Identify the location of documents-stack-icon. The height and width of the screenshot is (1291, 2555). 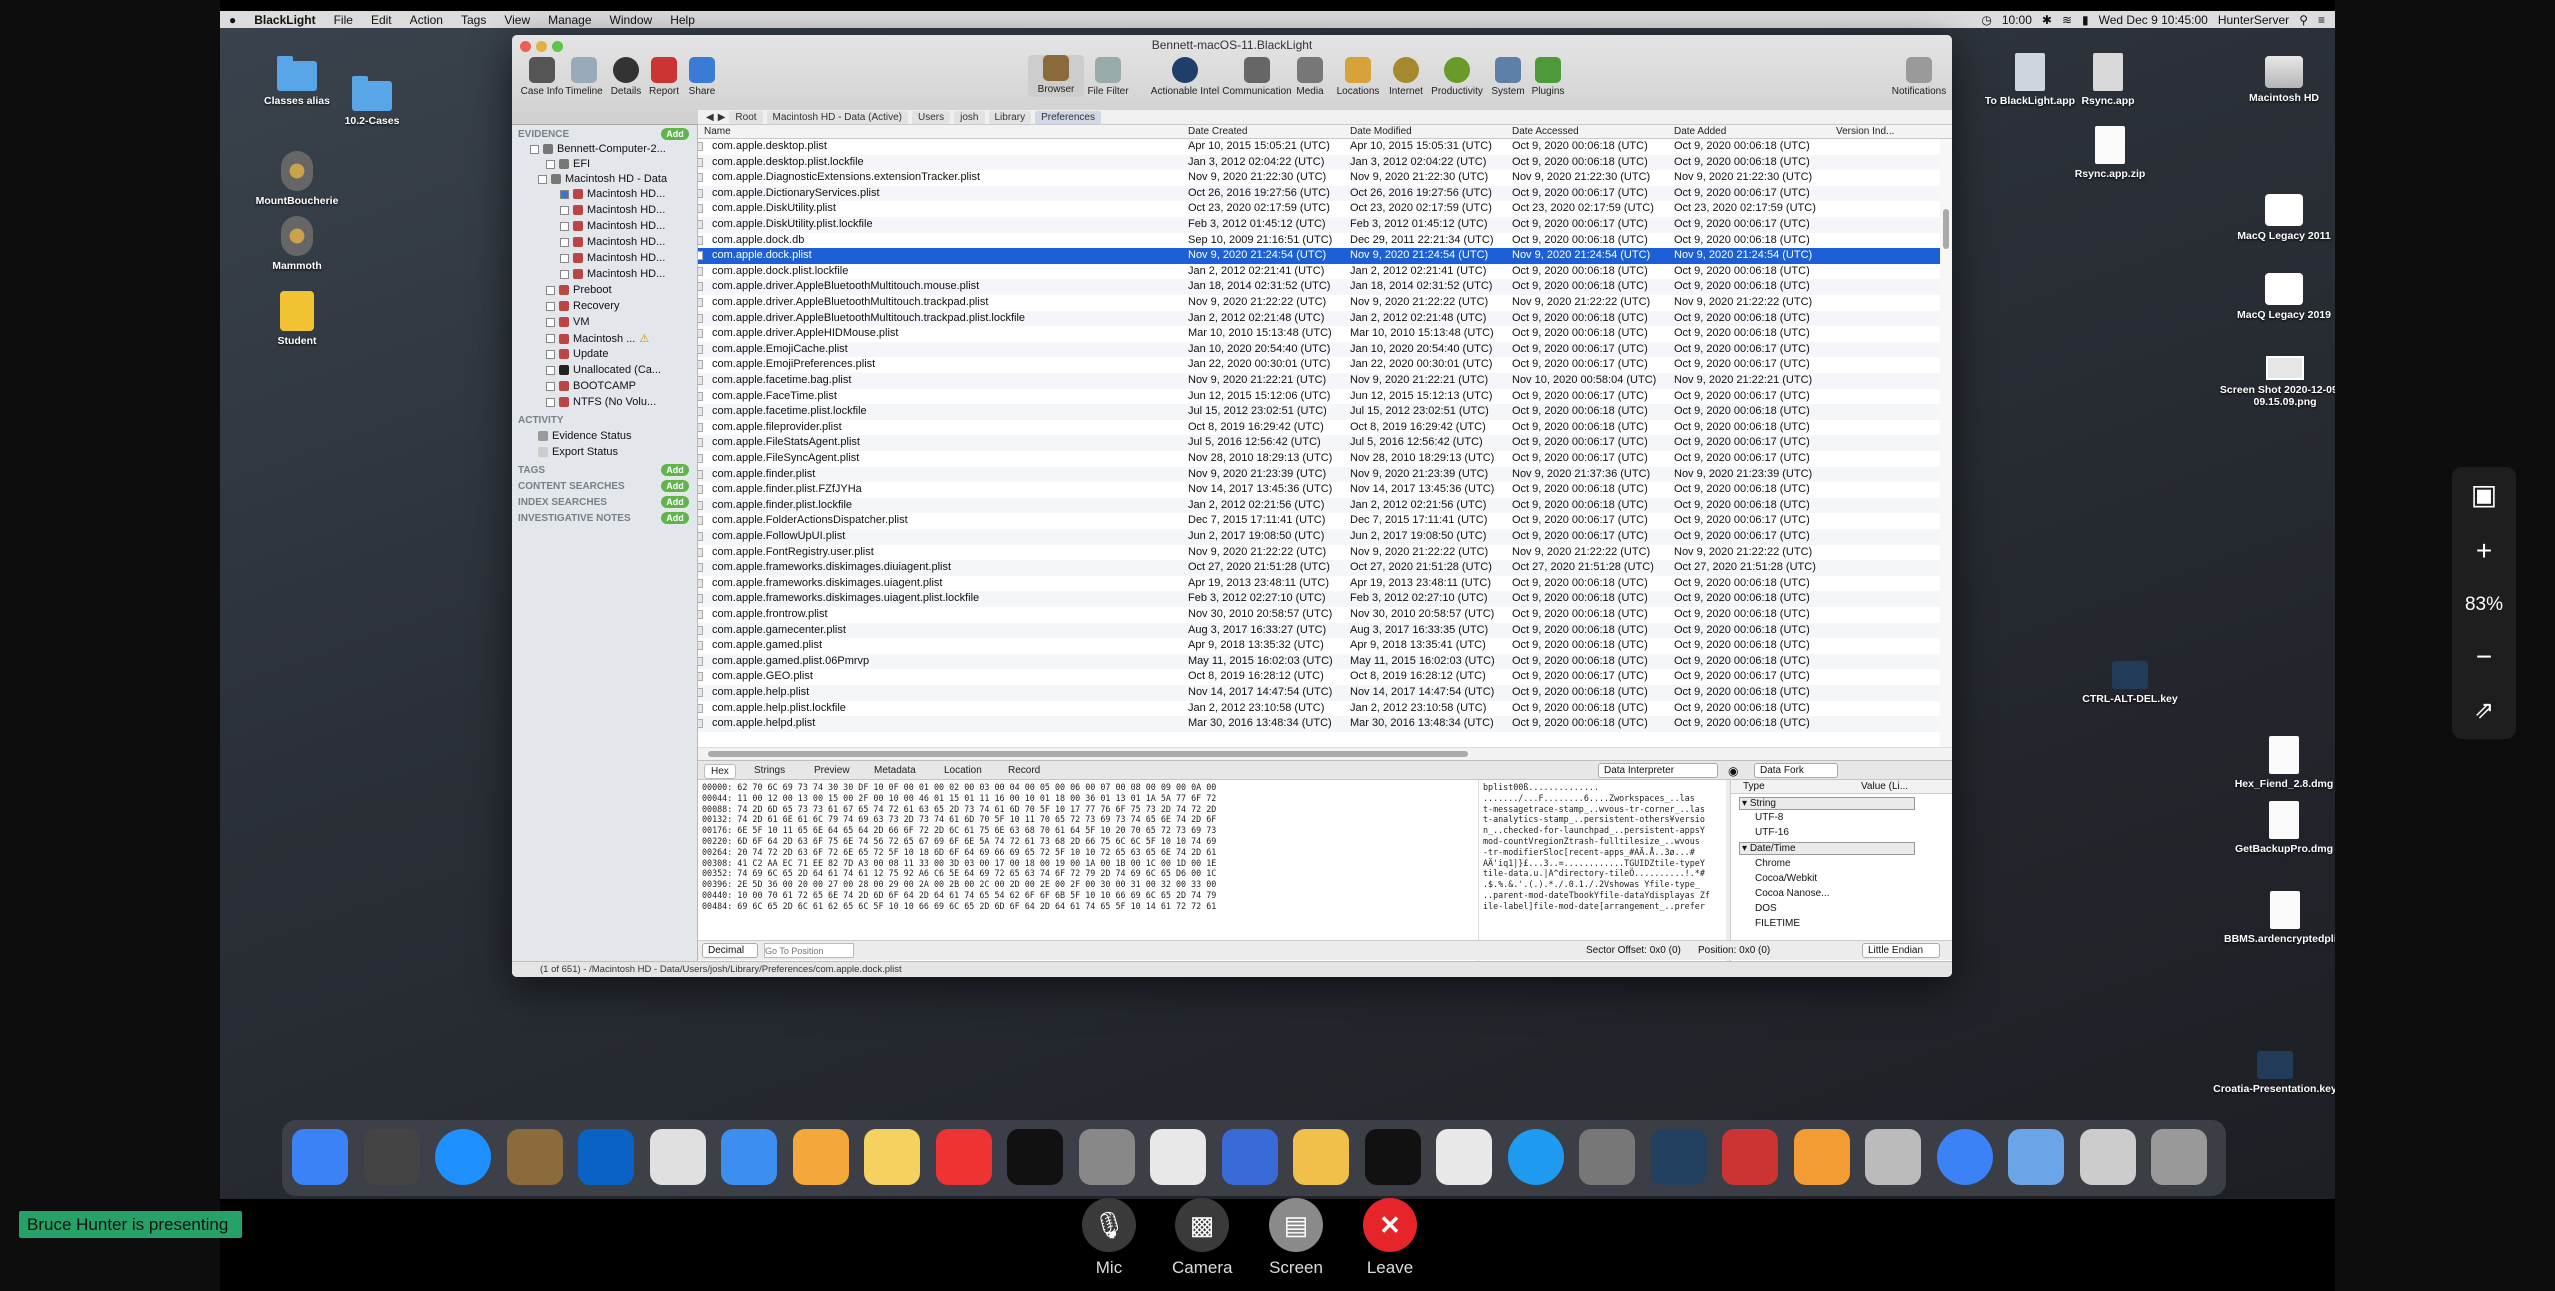
(2107, 1157).